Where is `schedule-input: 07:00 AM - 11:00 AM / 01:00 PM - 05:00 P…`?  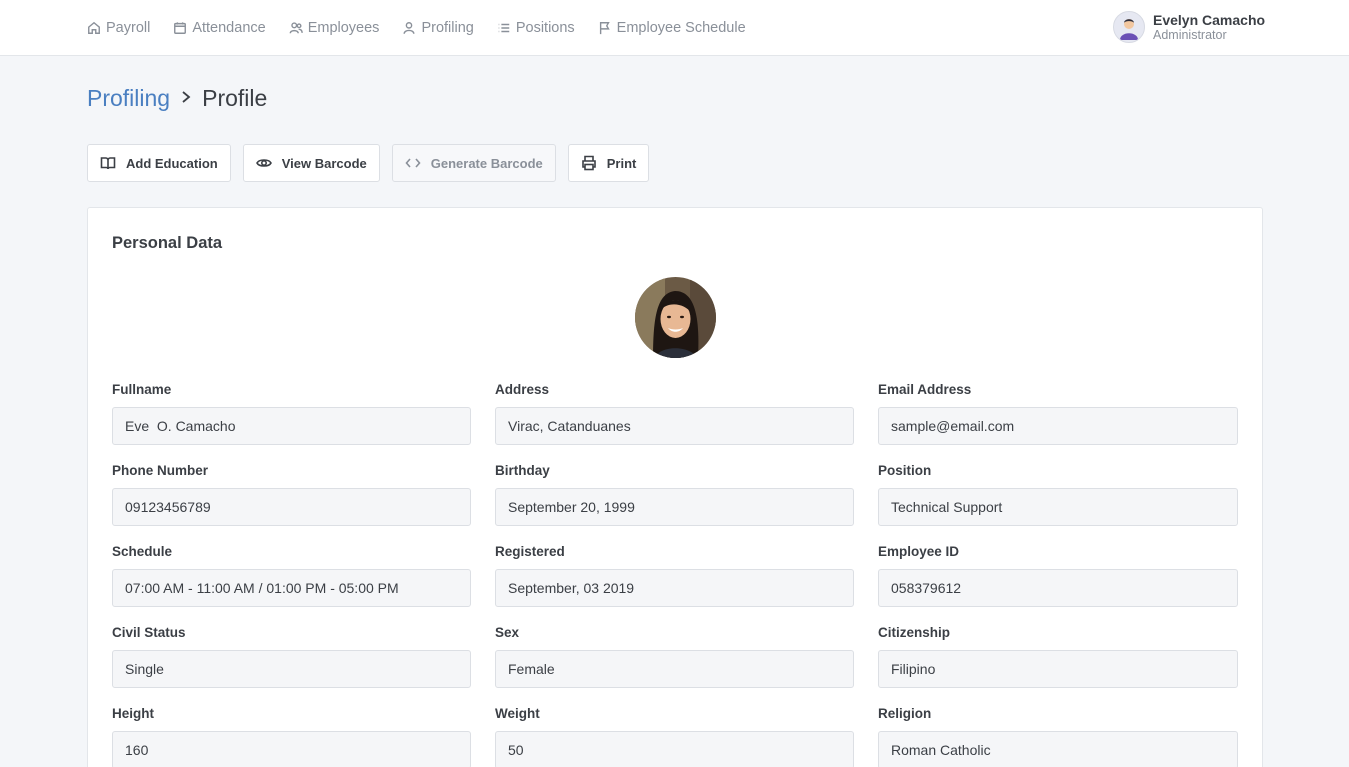
schedule-input: 07:00 AM - 11:00 AM / 01:00 PM - 05:00 P… is located at coordinates (291, 588).